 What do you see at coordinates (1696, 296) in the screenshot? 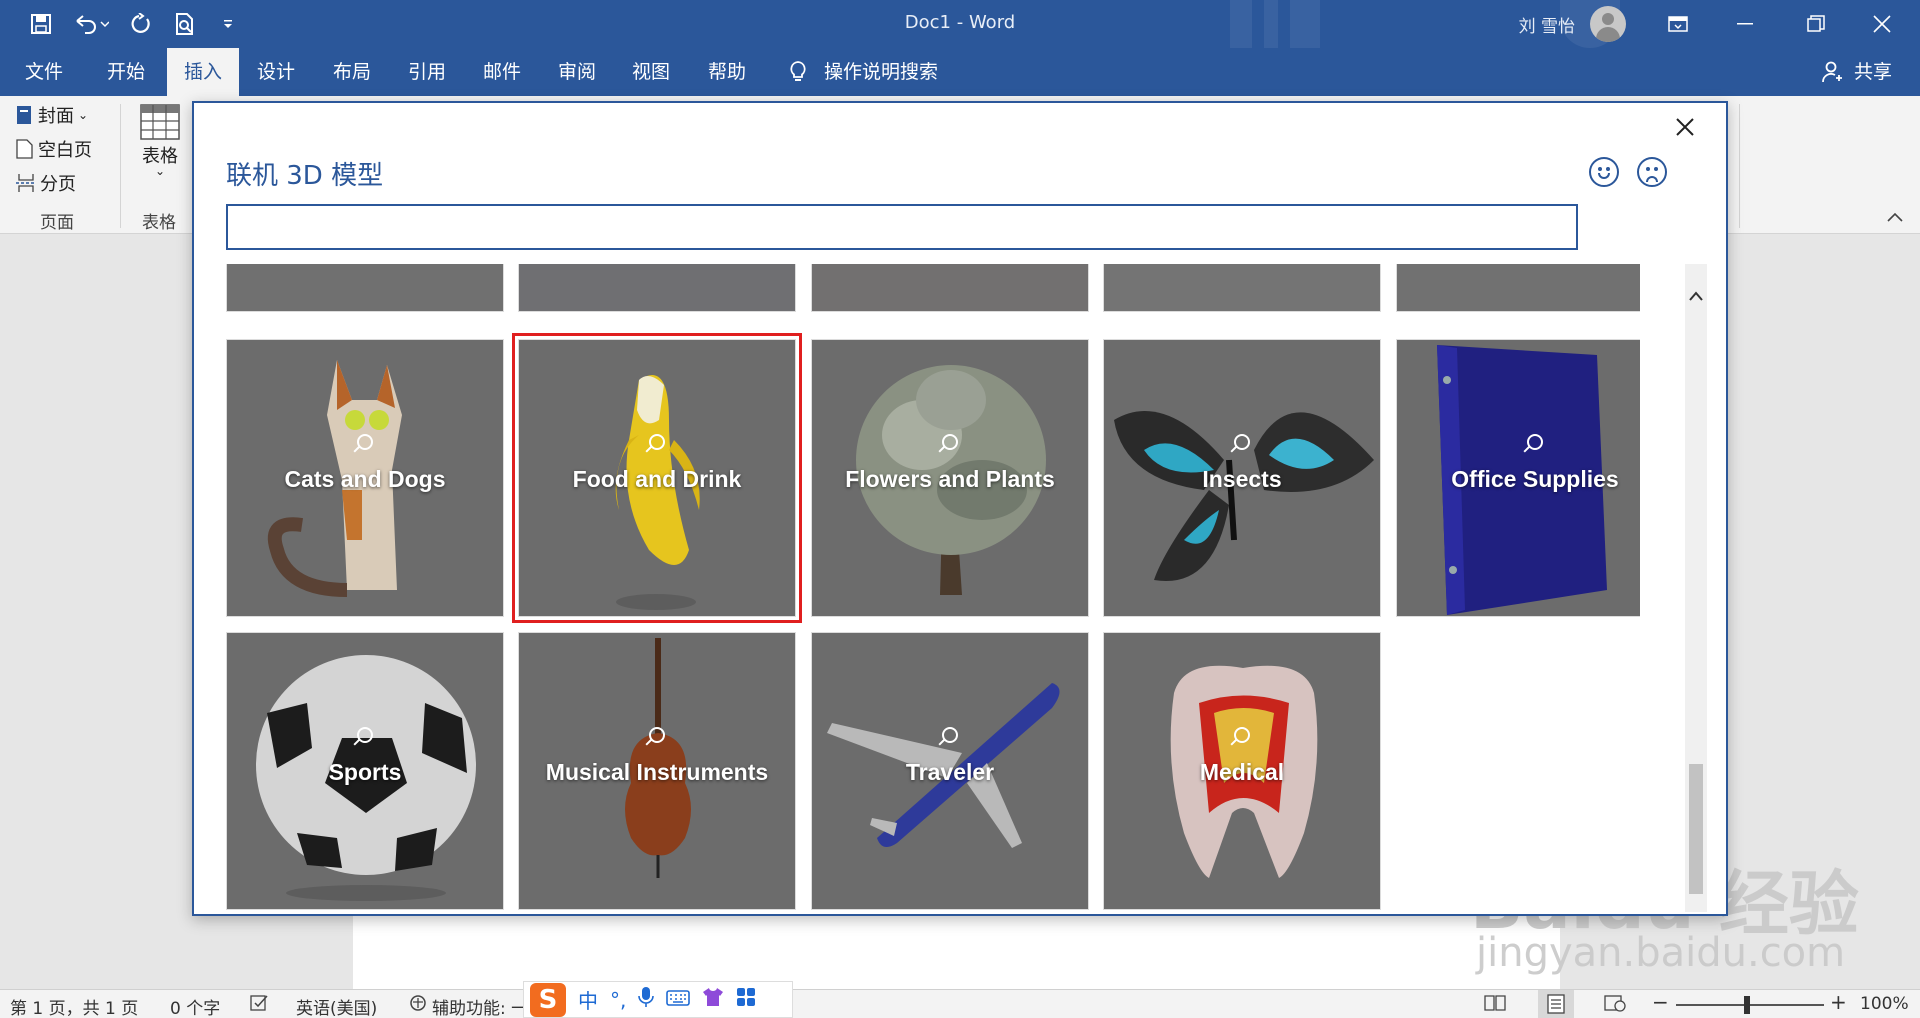
I see `scroll-up-icon` at bounding box center [1696, 296].